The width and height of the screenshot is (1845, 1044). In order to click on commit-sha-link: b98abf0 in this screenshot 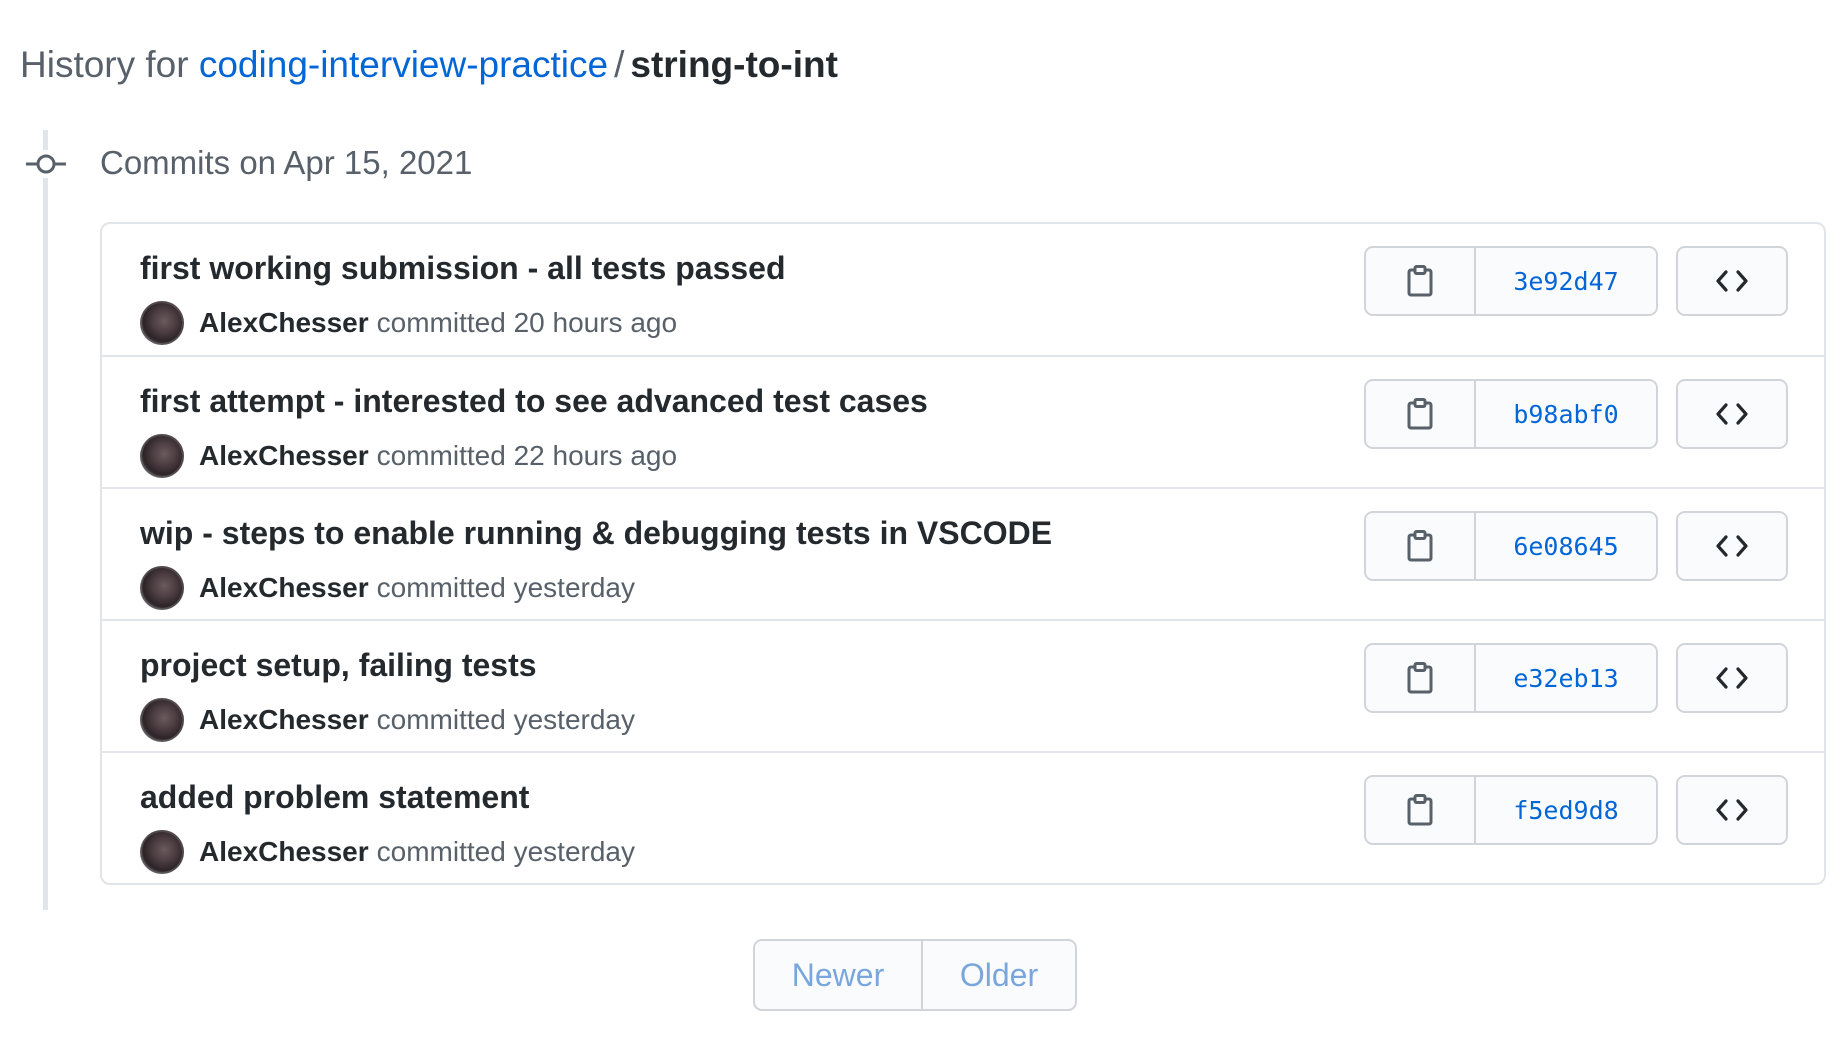, I will do `click(1566, 414)`.